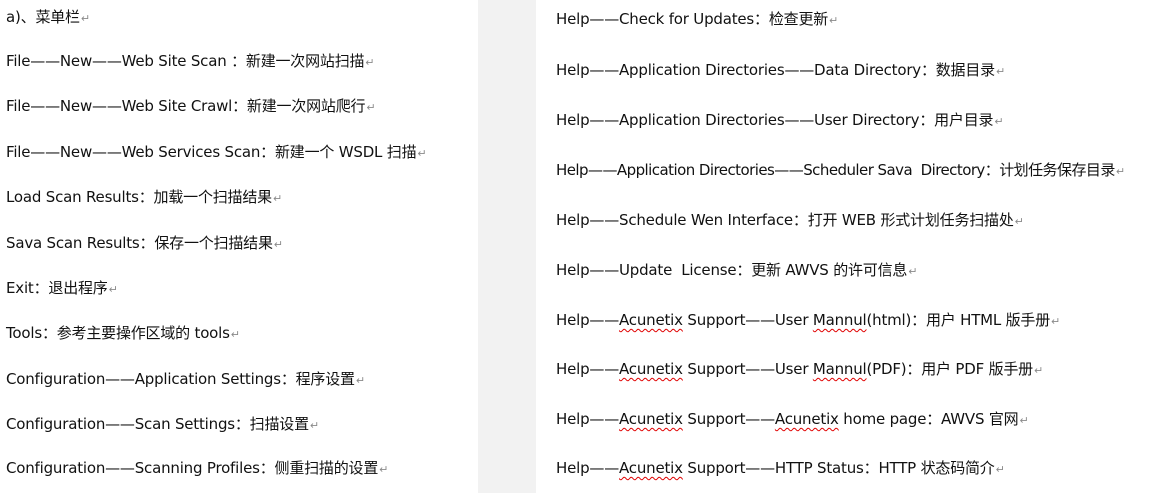 The height and width of the screenshot is (493, 1172). I want to click on doc-line: Load Scan Results：加载一个扫描结果↵, so click(144, 197).